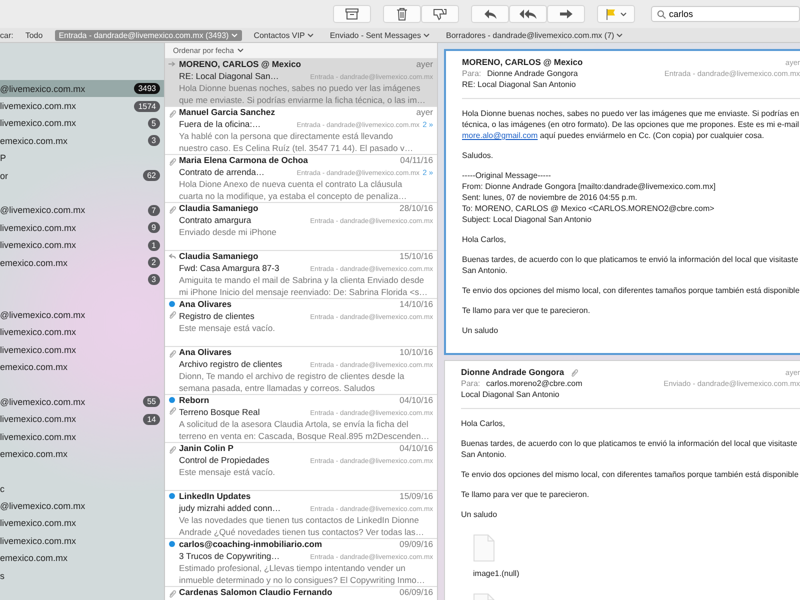 Image resolution: width=800 pixels, height=600 pixels. I want to click on message-preview: Enviado desde mi iPhone, so click(228, 233).